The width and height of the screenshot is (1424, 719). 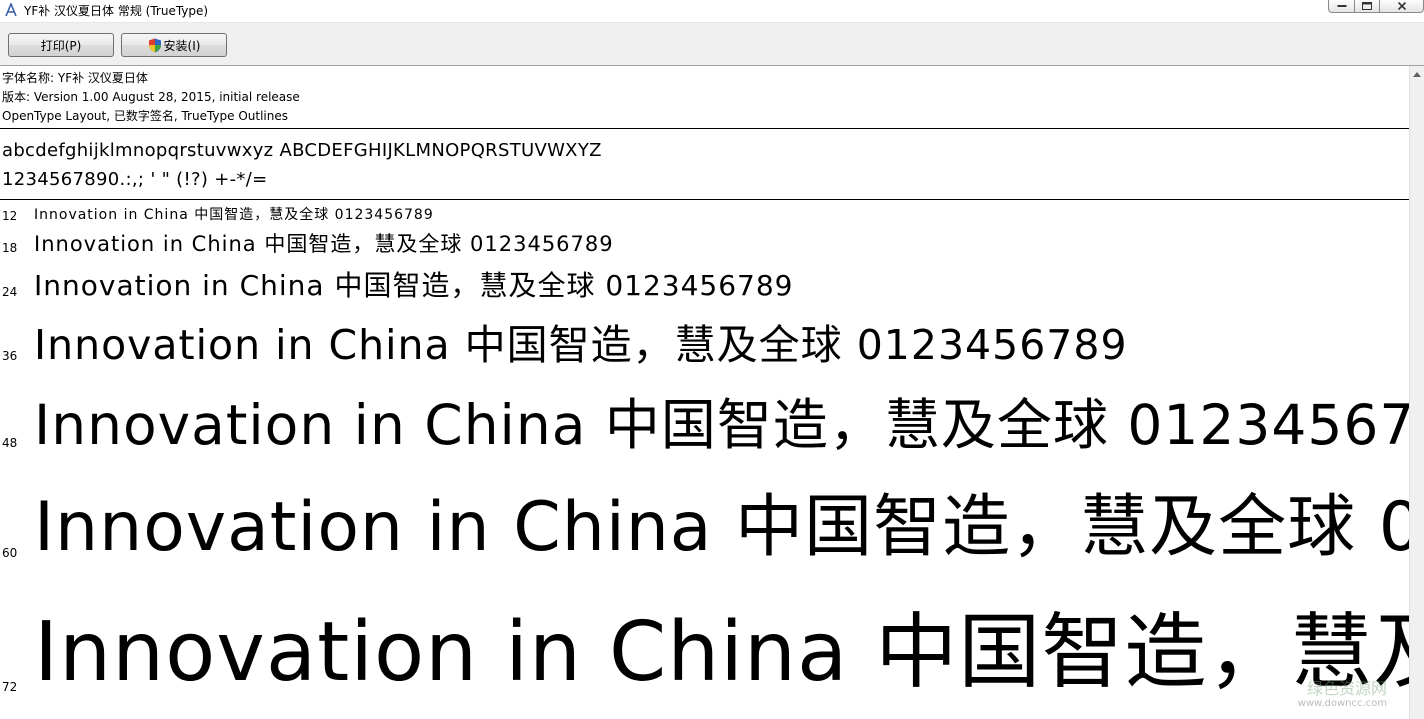 I want to click on window-controls, so click(x=1376, y=7).